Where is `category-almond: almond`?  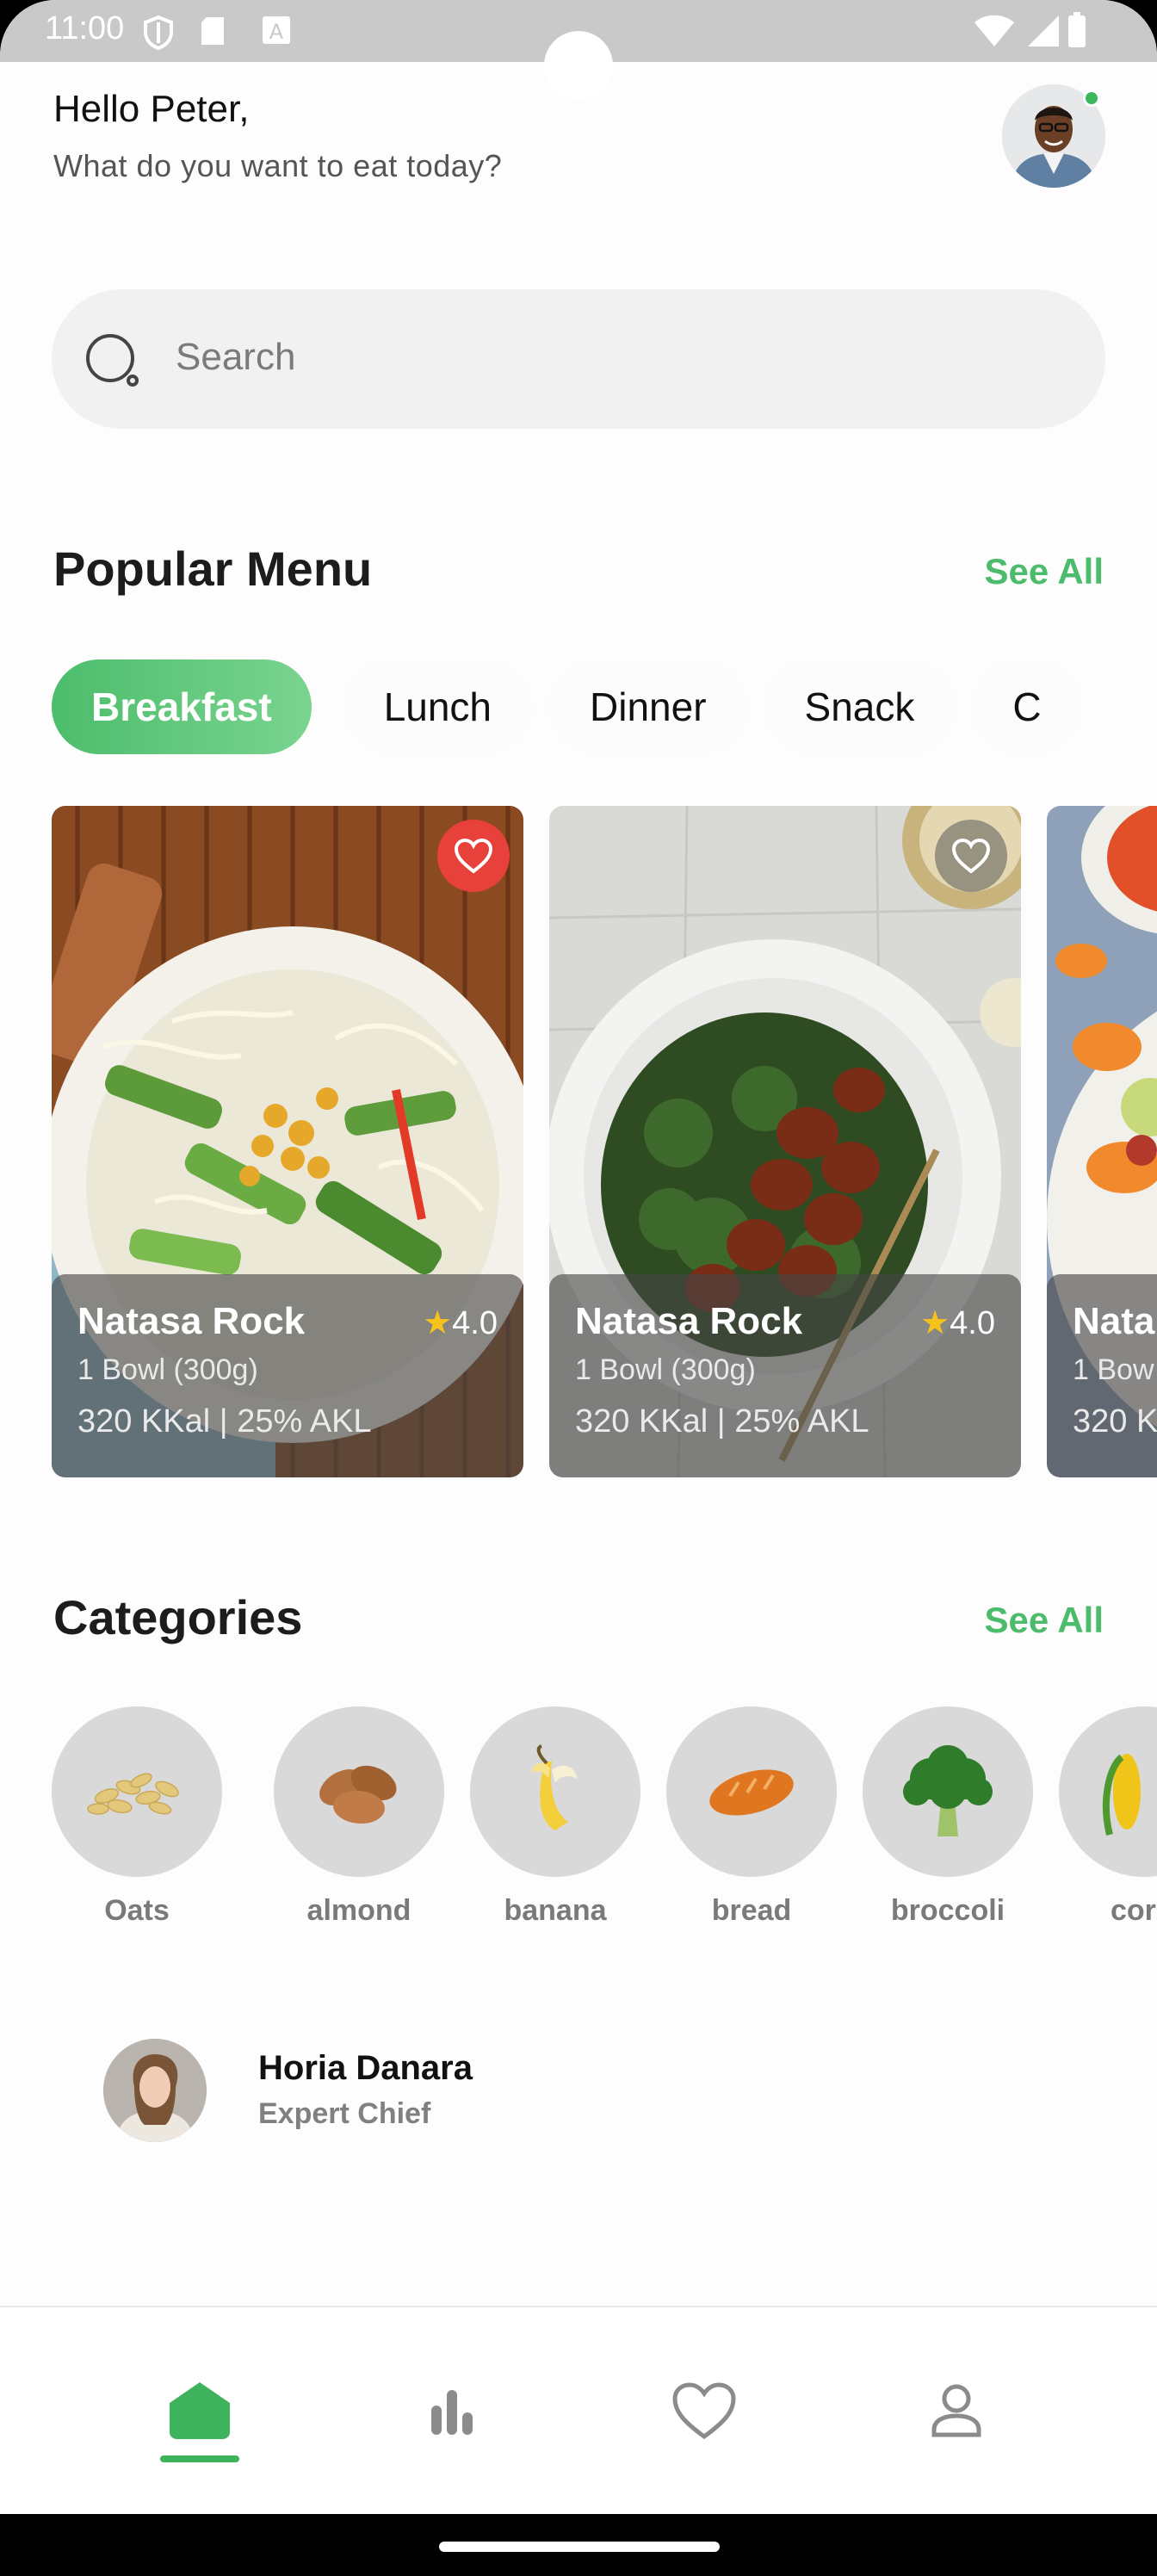 category-almond: almond is located at coordinates (359, 1817).